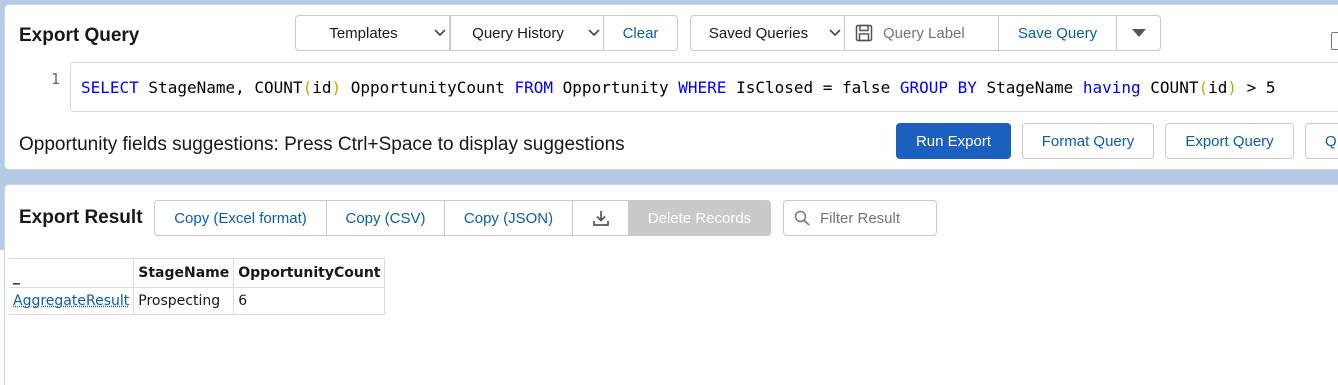 The image size is (1338, 385). Describe the element at coordinates (640, 33) in the screenshot. I see `clear-button: Clear` at that location.